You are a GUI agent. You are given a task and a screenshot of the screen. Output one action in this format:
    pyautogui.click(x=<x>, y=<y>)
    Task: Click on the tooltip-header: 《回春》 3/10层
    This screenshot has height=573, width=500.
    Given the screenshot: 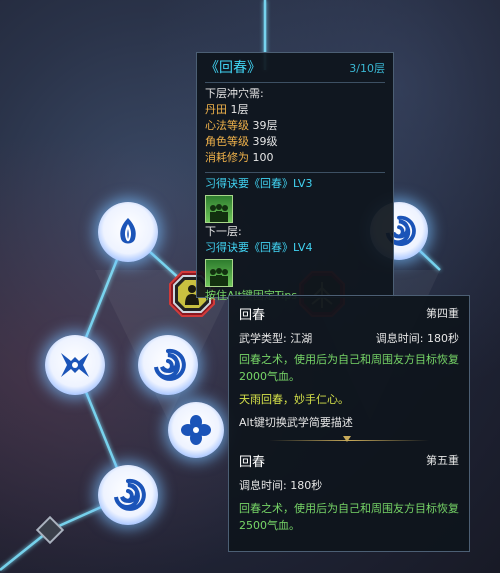 What is the action you would take?
    pyautogui.click(x=295, y=68)
    